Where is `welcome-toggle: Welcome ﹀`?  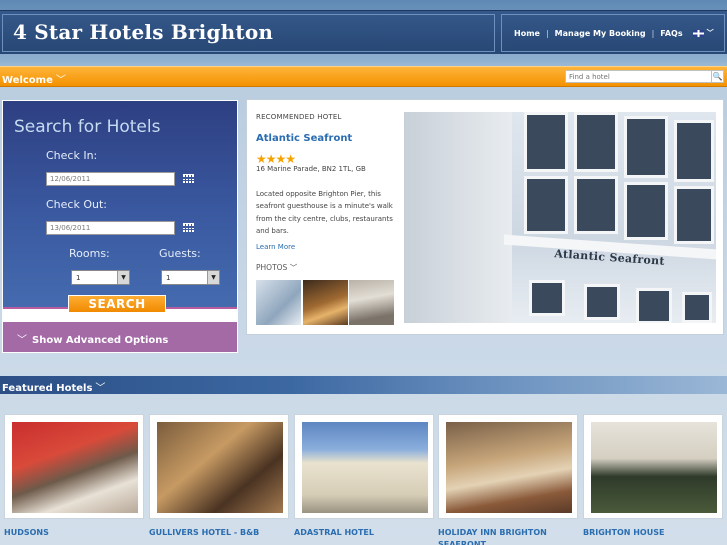 welcome-toggle: Welcome ﹀ is located at coordinates (34, 78).